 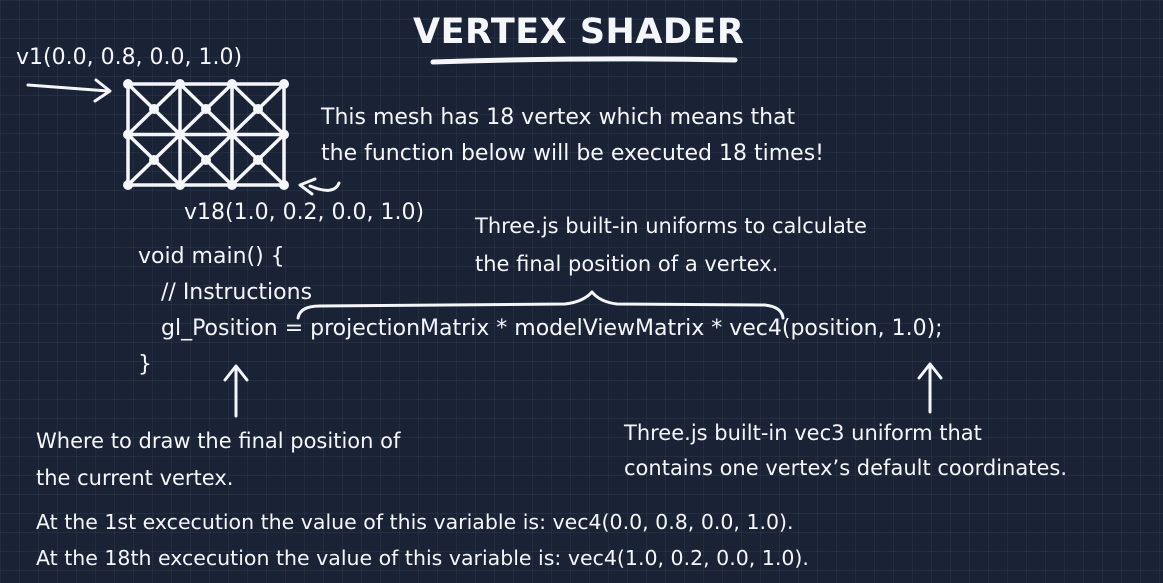 I want to click on position-note-line1: Three.js built-in vec3 uniform that, so click(x=803, y=433).